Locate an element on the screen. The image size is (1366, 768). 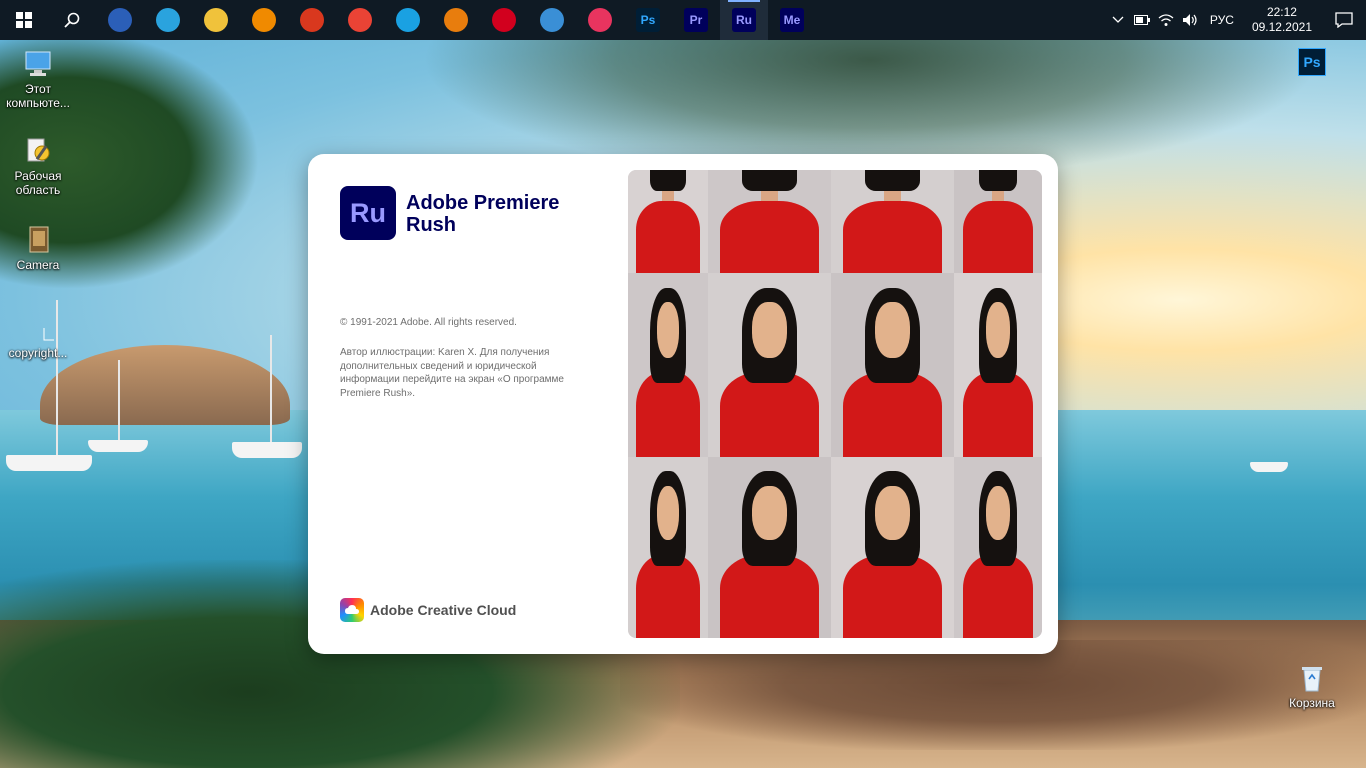
taskbar-app-control-panel is located at coordinates (552, 20).